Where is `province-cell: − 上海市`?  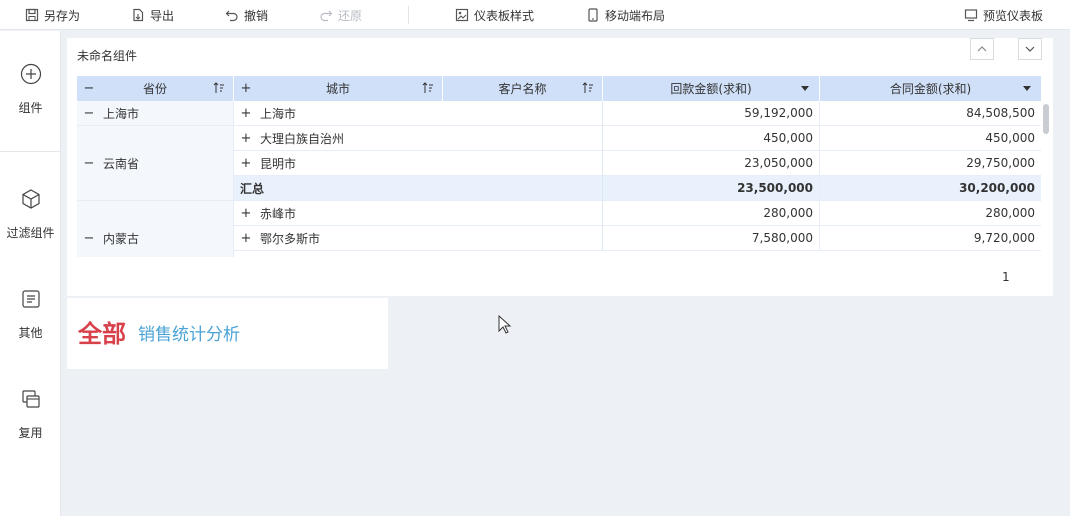 province-cell: − 上海市 is located at coordinates (155, 113).